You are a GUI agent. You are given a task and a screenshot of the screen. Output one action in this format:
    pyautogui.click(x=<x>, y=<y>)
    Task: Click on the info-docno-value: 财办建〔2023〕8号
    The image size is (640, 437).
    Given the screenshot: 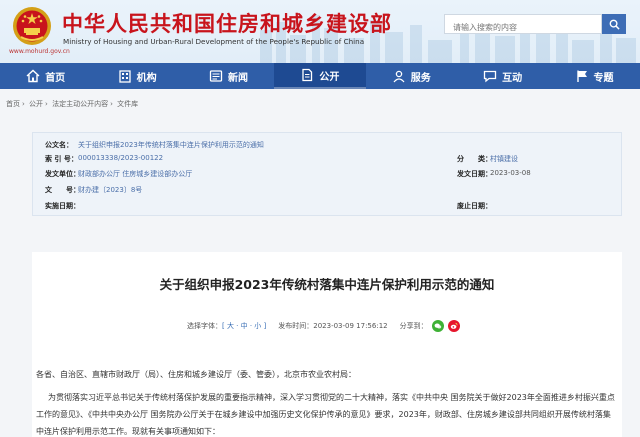 What is the action you would take?
    pyautogui.click(x=110, y=190)
    